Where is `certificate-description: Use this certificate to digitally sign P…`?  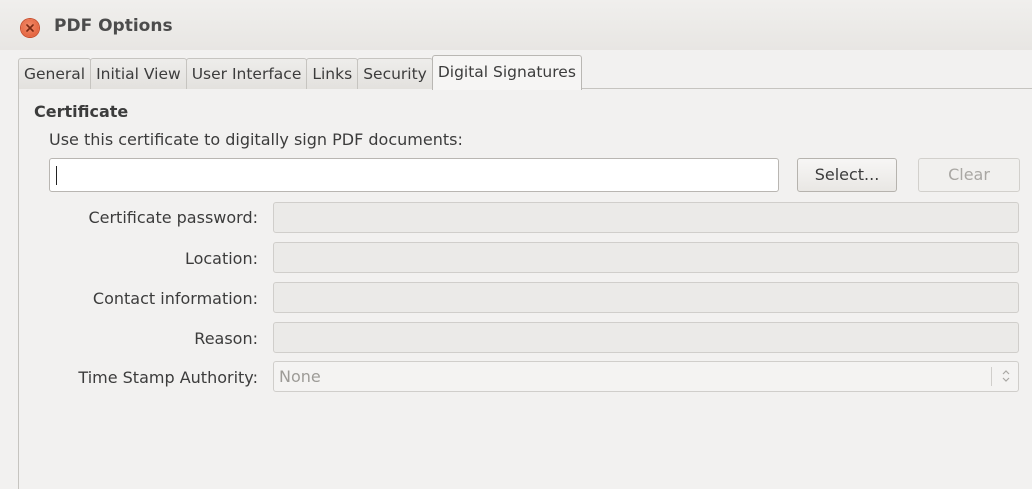 certificate-description: Use this certificate to digitally sign P… is located at coordinates (256, 139).